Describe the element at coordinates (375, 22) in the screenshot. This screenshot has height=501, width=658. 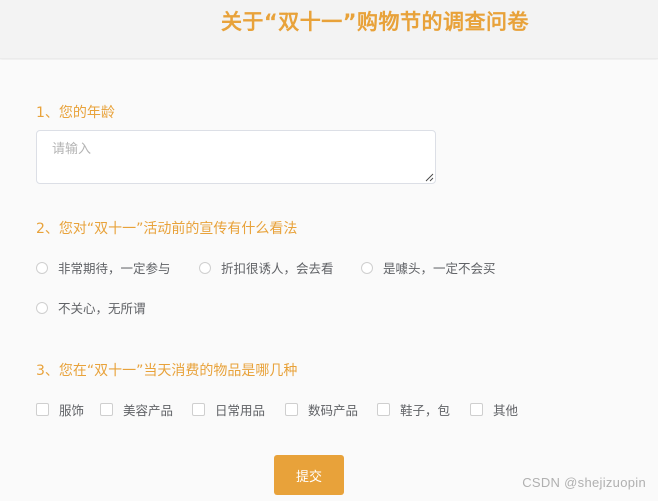
I see `page-title: 关于“双十一”购物节的调查问卷` at that location.